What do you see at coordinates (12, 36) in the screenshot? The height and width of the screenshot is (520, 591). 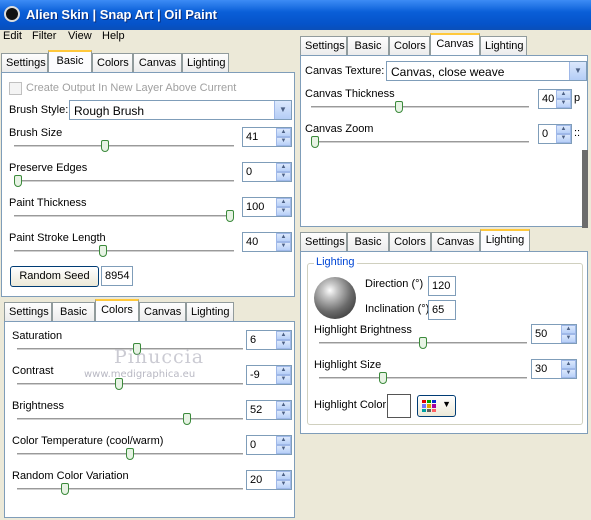 I see `menu-edit: Edit` at bounding box center [12, 36].